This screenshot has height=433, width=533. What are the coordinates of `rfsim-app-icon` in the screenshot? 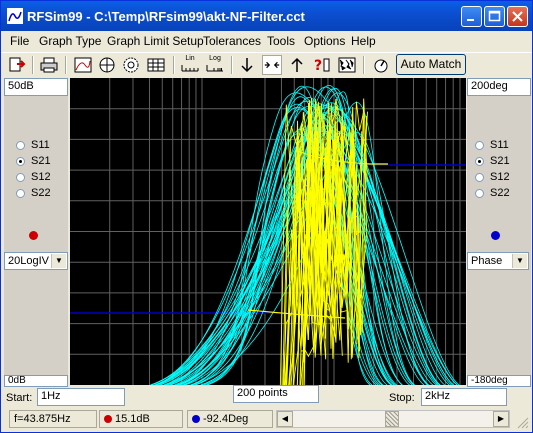 It's located at (15, 16).